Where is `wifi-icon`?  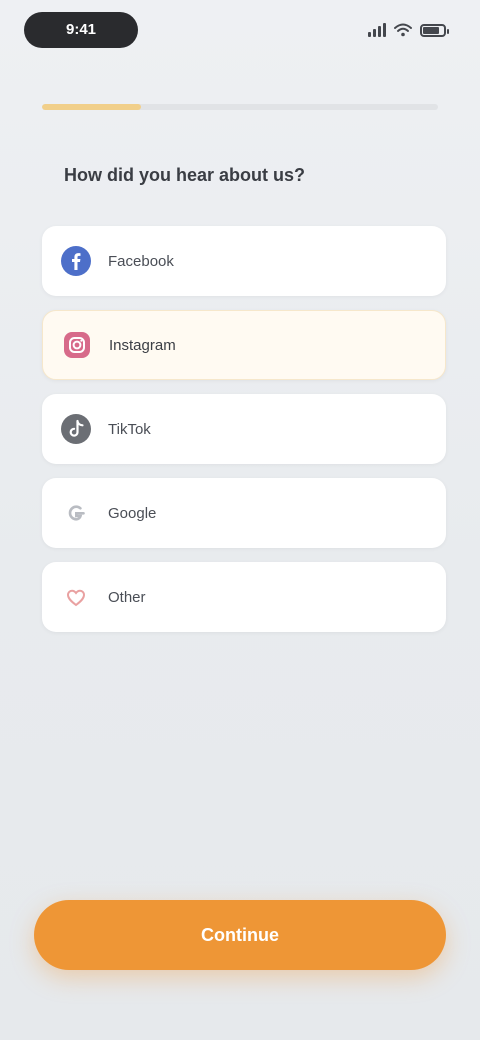 wifi-icon is located at coordinates (403, 30).